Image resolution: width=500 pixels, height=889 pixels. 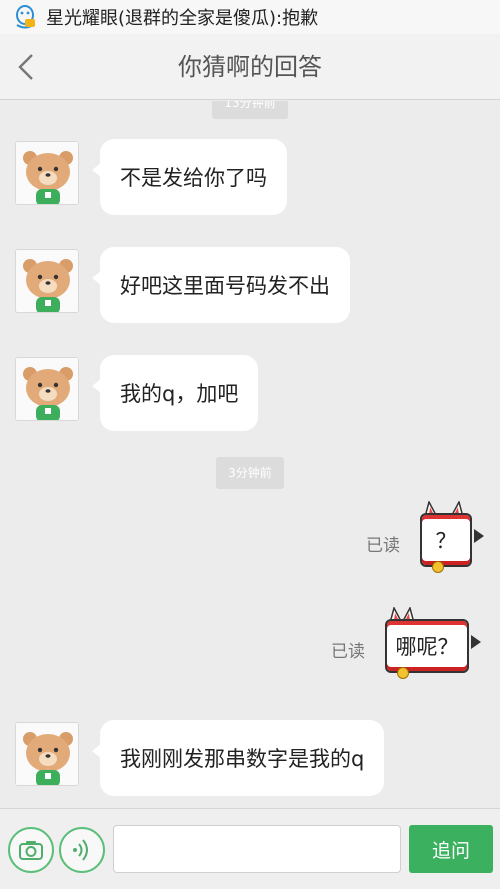 What do you see at coordinates (238, 758) in the screenshot?
I see `message-bubble-in: 我刚刚发那串数字是我的q` at bounding box center [238, 758].